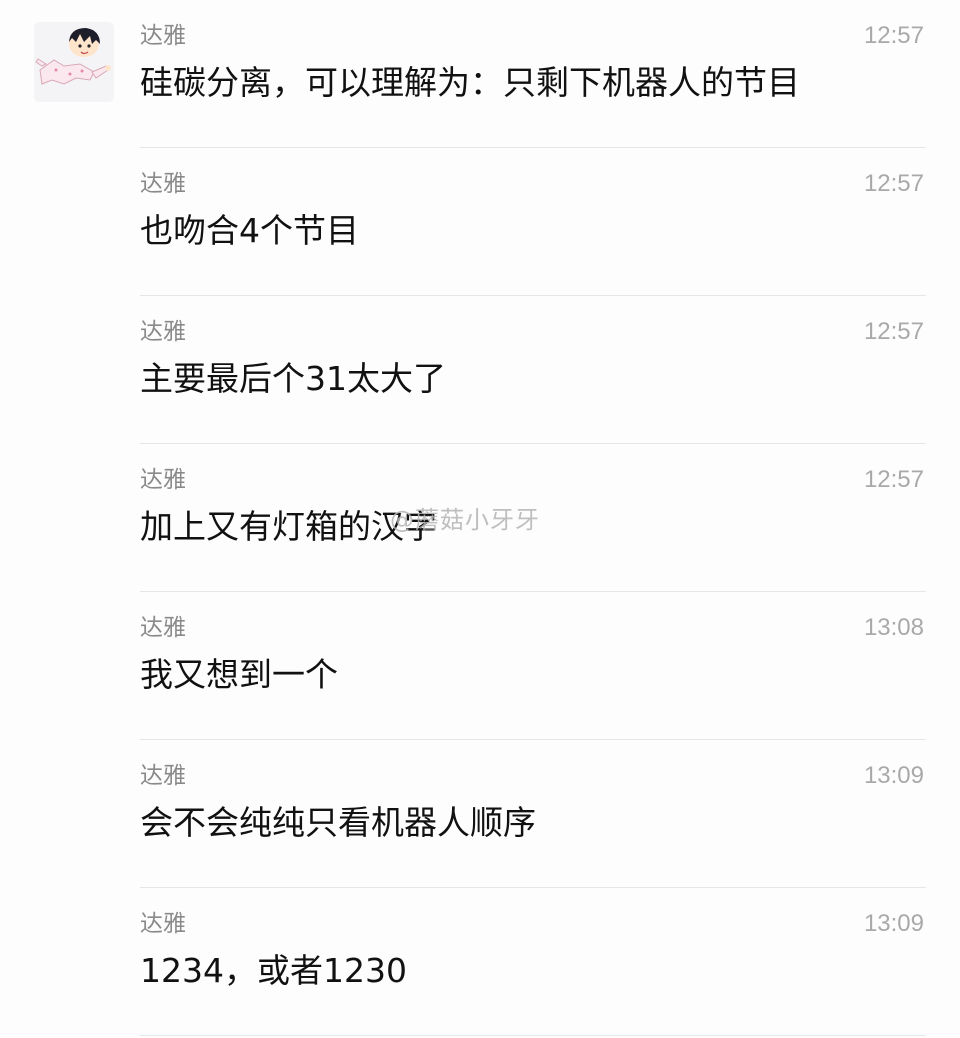 Image resolution: width=960 pixels, height=1038 pixels. Describe the element at coordinates (480, 962) in the screenshot. I see `message-item: 达雅 13:09 1234，或者1230` at that location.